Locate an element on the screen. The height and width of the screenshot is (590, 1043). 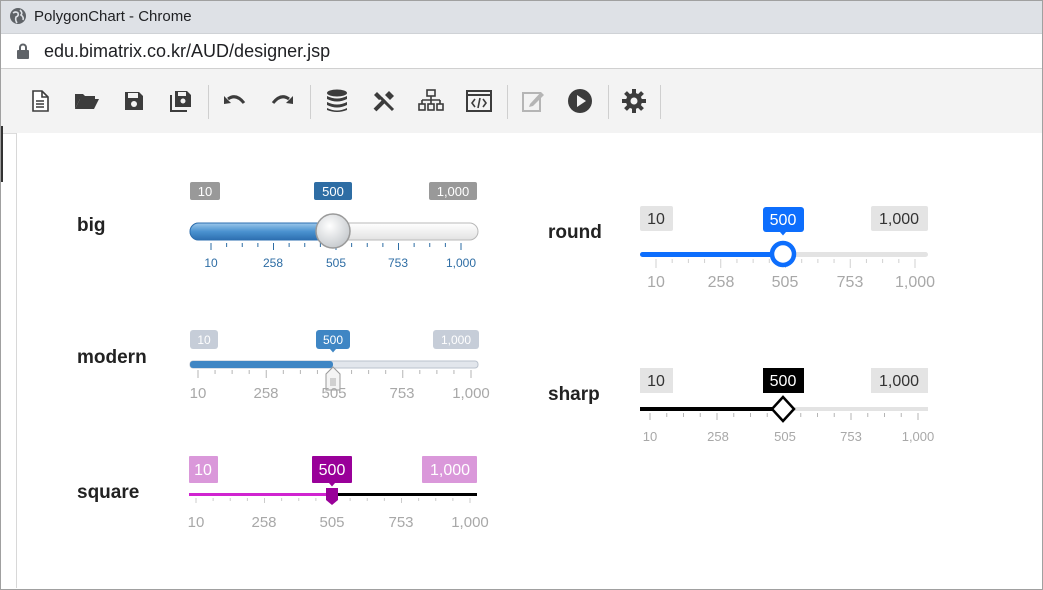
toolbar is located at coordinates (521, 101).